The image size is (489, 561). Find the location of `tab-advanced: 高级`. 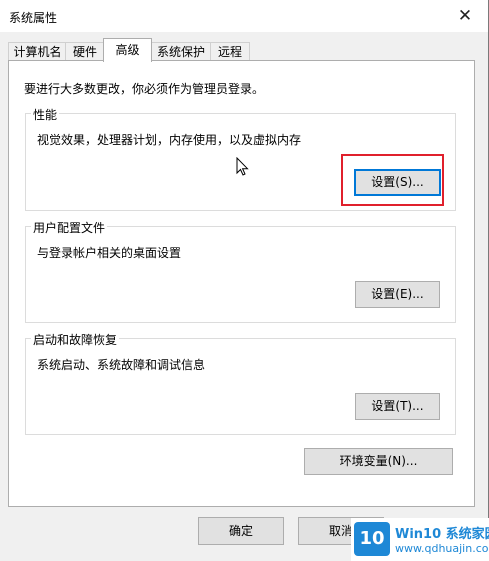

tab-advanced: 高级 is located at coordinates (127, 50).